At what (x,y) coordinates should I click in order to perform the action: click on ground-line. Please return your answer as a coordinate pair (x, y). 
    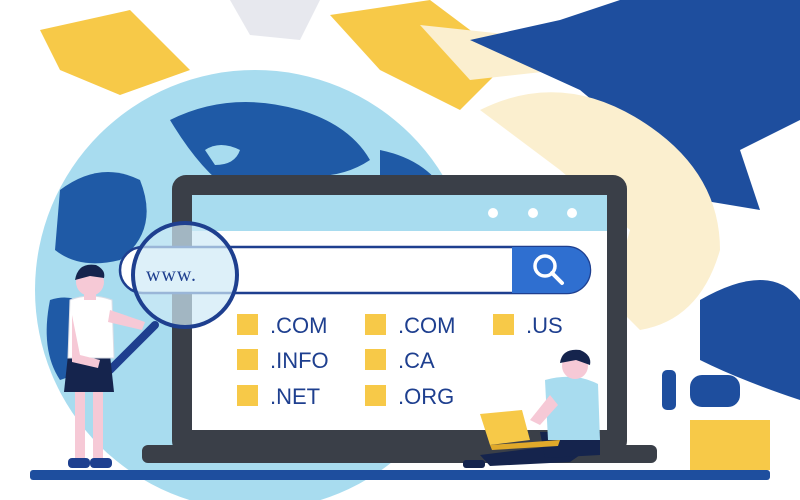
    Looking at the image, I should click on (400, 475).